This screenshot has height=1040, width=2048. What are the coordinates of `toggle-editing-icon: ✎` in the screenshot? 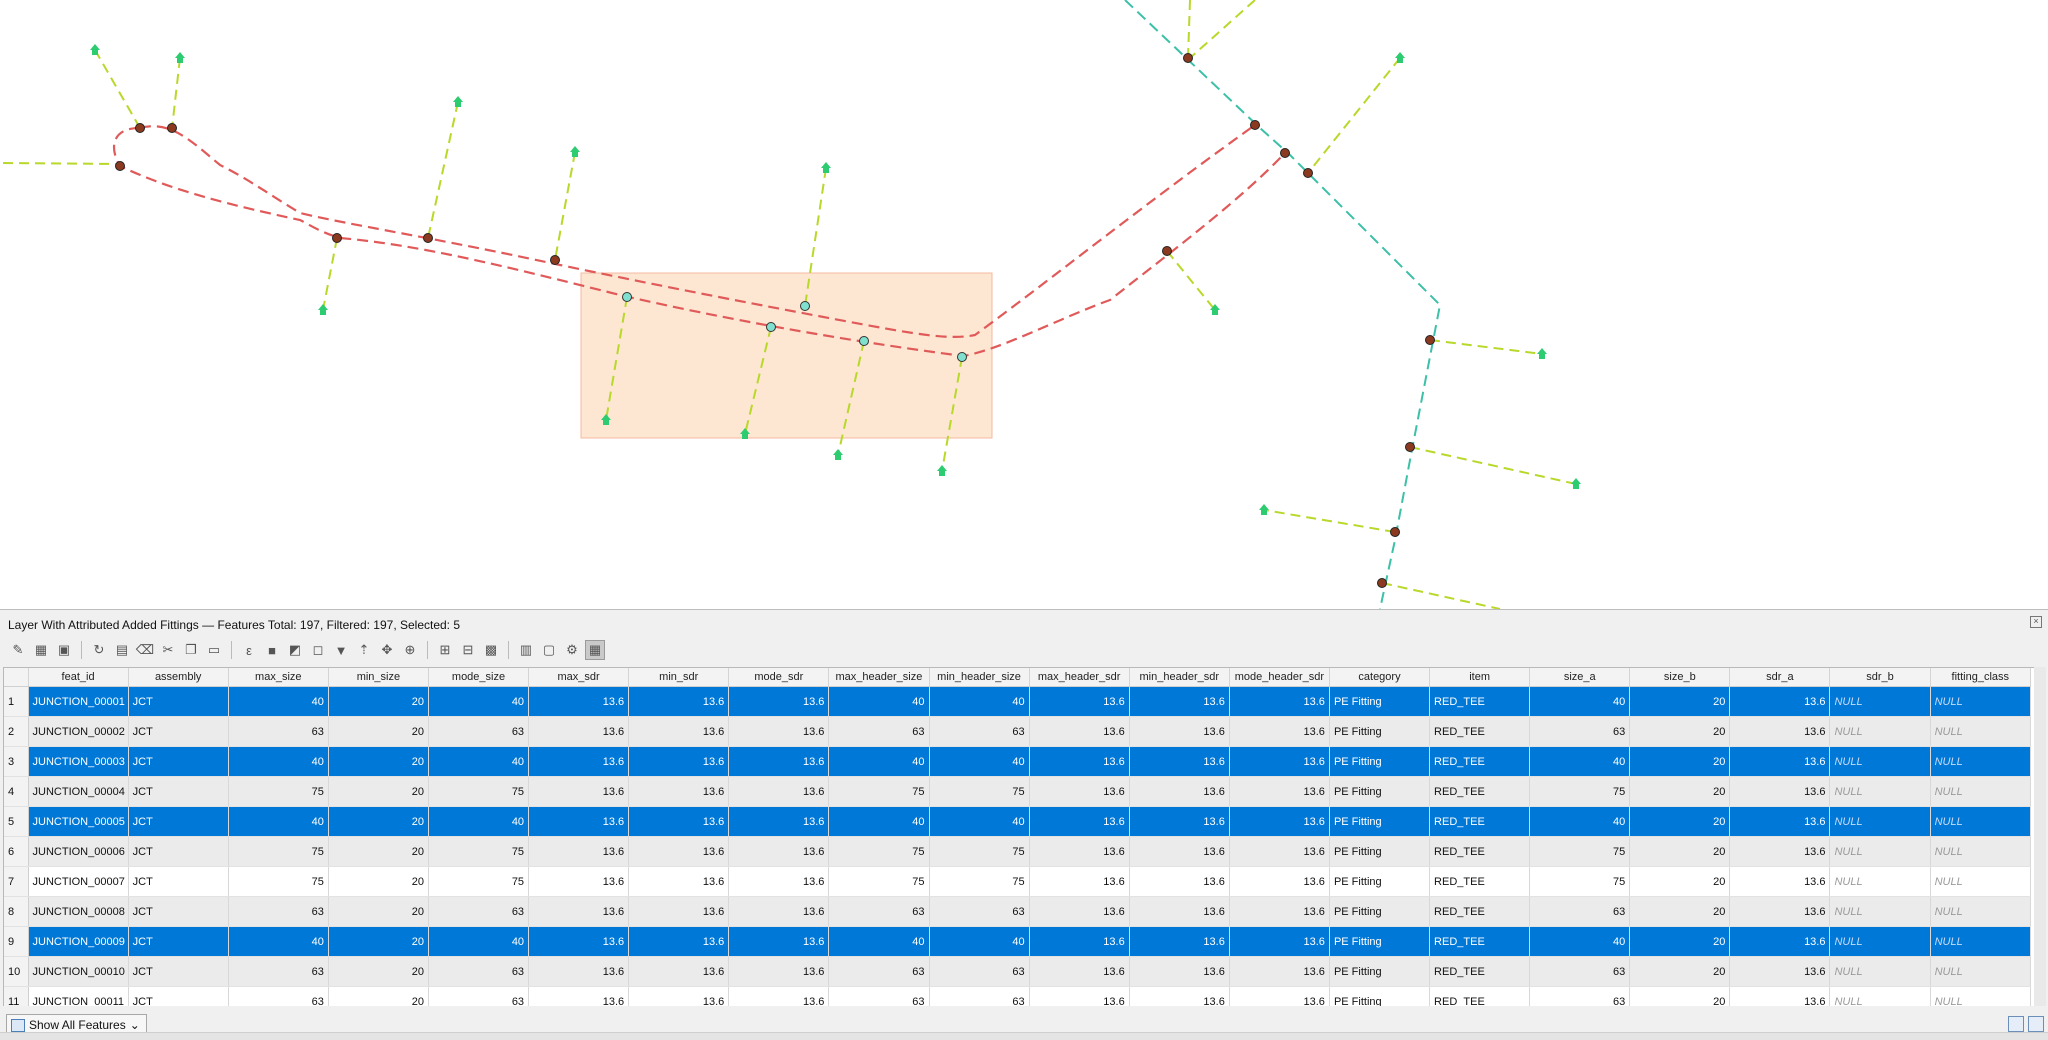 It's located at (18, 650).